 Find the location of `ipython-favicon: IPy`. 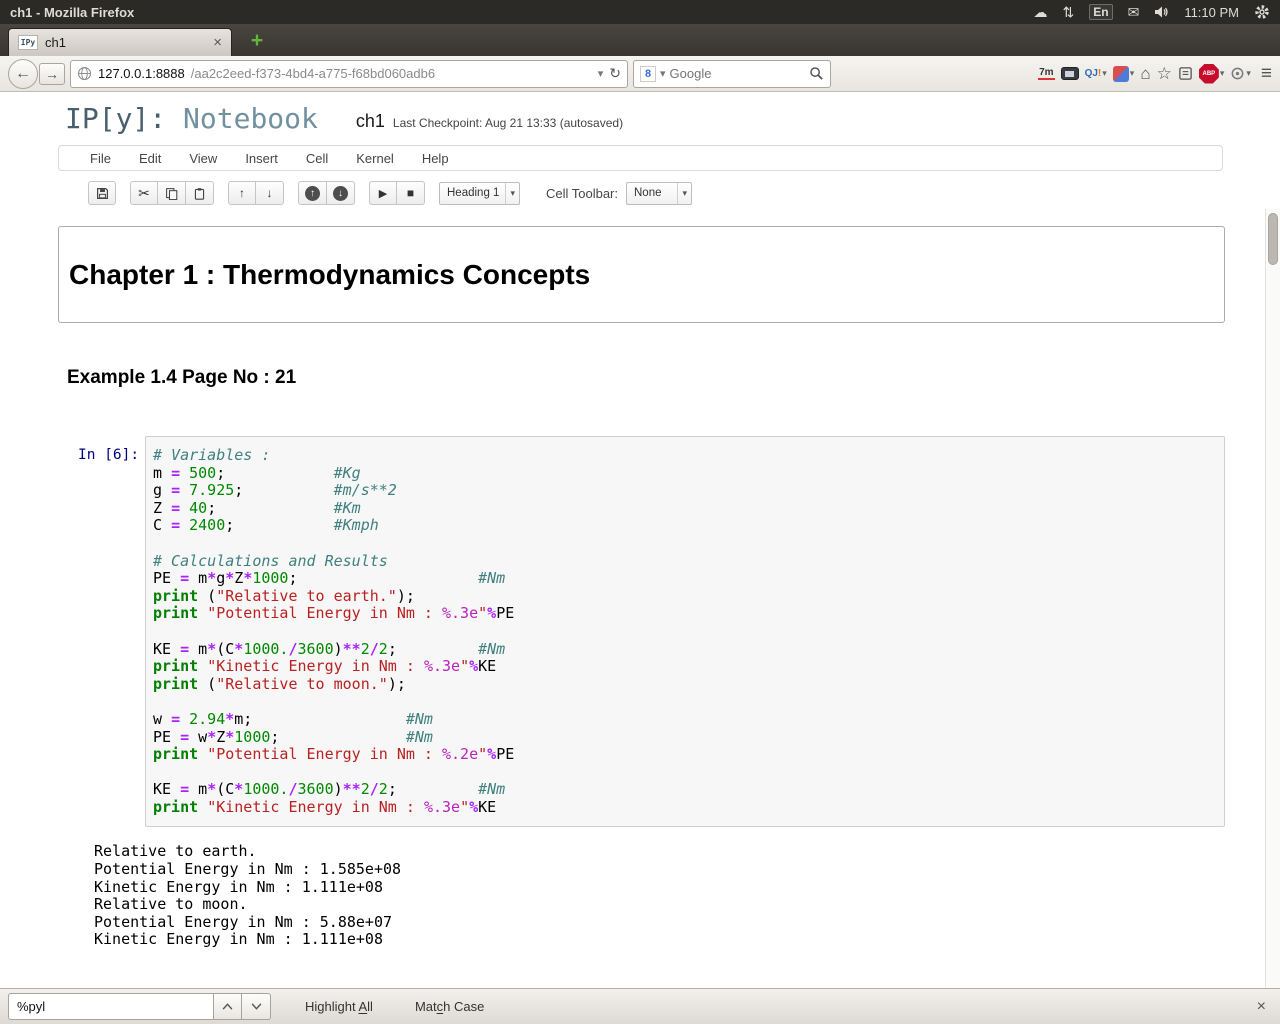

ipython-favicon: IPy is located at coordinates (28, 42).